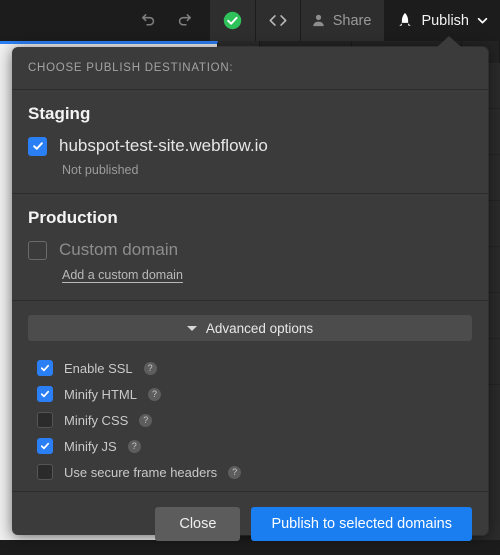  I want to click on secure-frame-headers-checkbox, so click(45, 472).